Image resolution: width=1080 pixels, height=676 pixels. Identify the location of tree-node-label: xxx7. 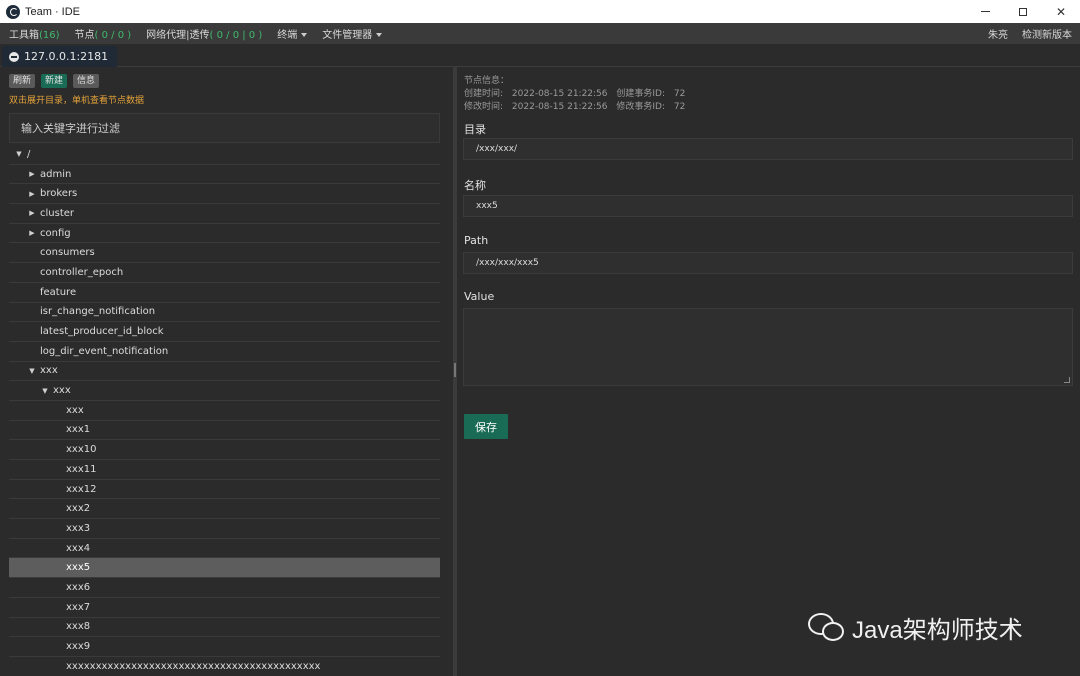
(78, 607).